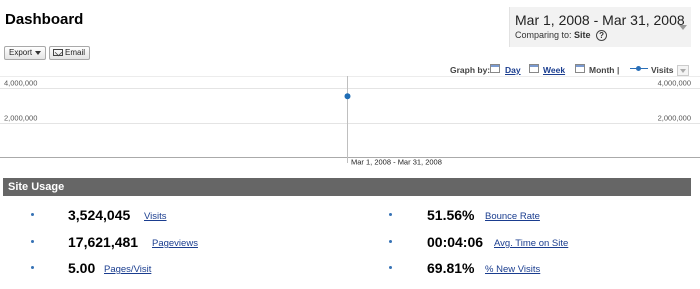 This screenshot has width=700, height=289. What do you see at coordinates (44, 19) in the screenshot?
I see `page-title: Dashboard` at bounding box center [44, 19].